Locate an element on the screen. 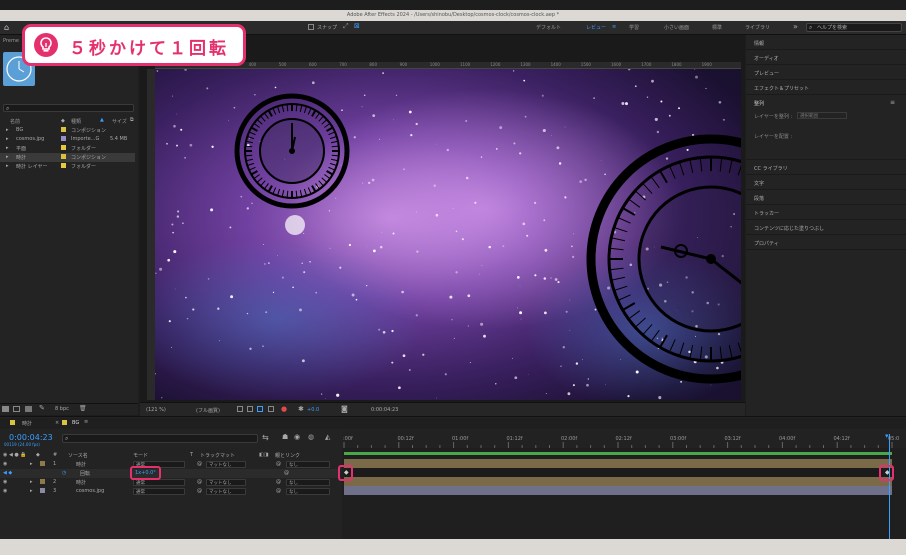  more-workspaces-icon: » is located at coordinates (795, 26).